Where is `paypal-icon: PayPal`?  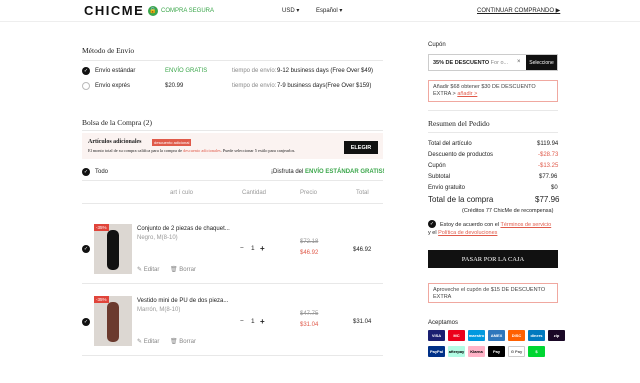 paypal-icon: PayPal is located at coordinates (436, 351).